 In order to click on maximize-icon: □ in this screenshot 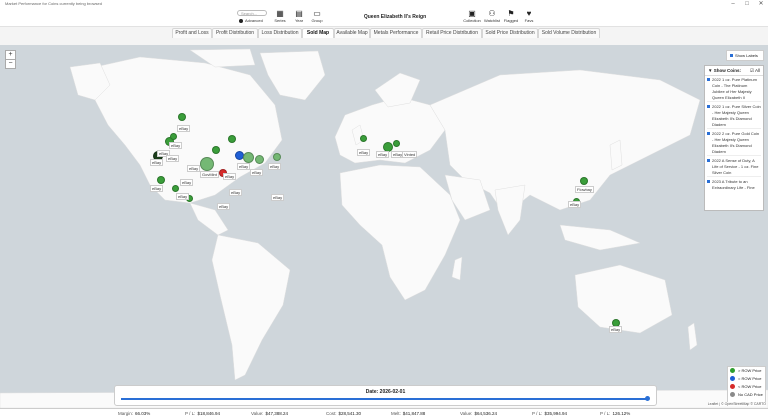, I will do `click(747, 4)`.